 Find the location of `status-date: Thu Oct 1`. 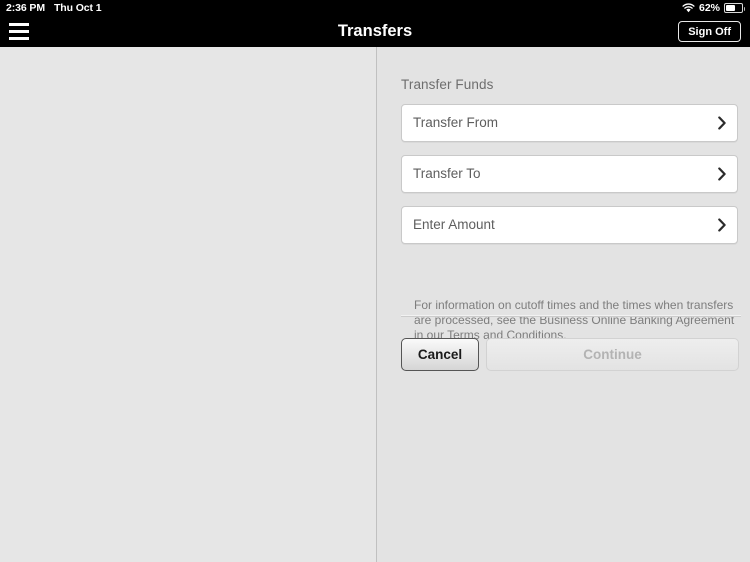

status-date: Thu Oct 1 is located at coordinates (77, 8).